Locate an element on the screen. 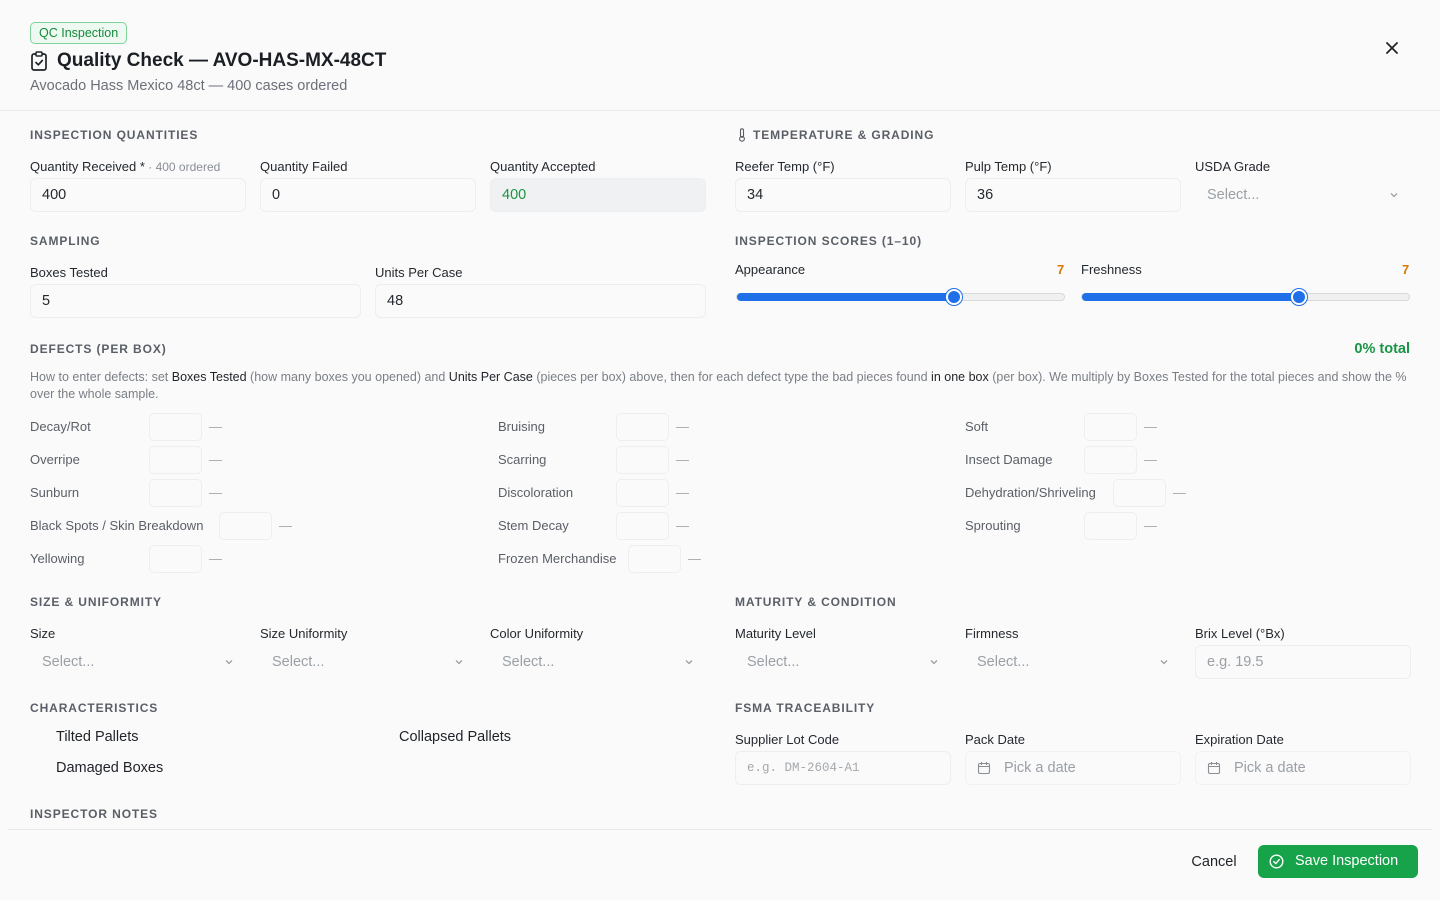 The image size is (1440, 900). tilted-pallets-label: Tilted Pallets is located at coordinates (97, 737).